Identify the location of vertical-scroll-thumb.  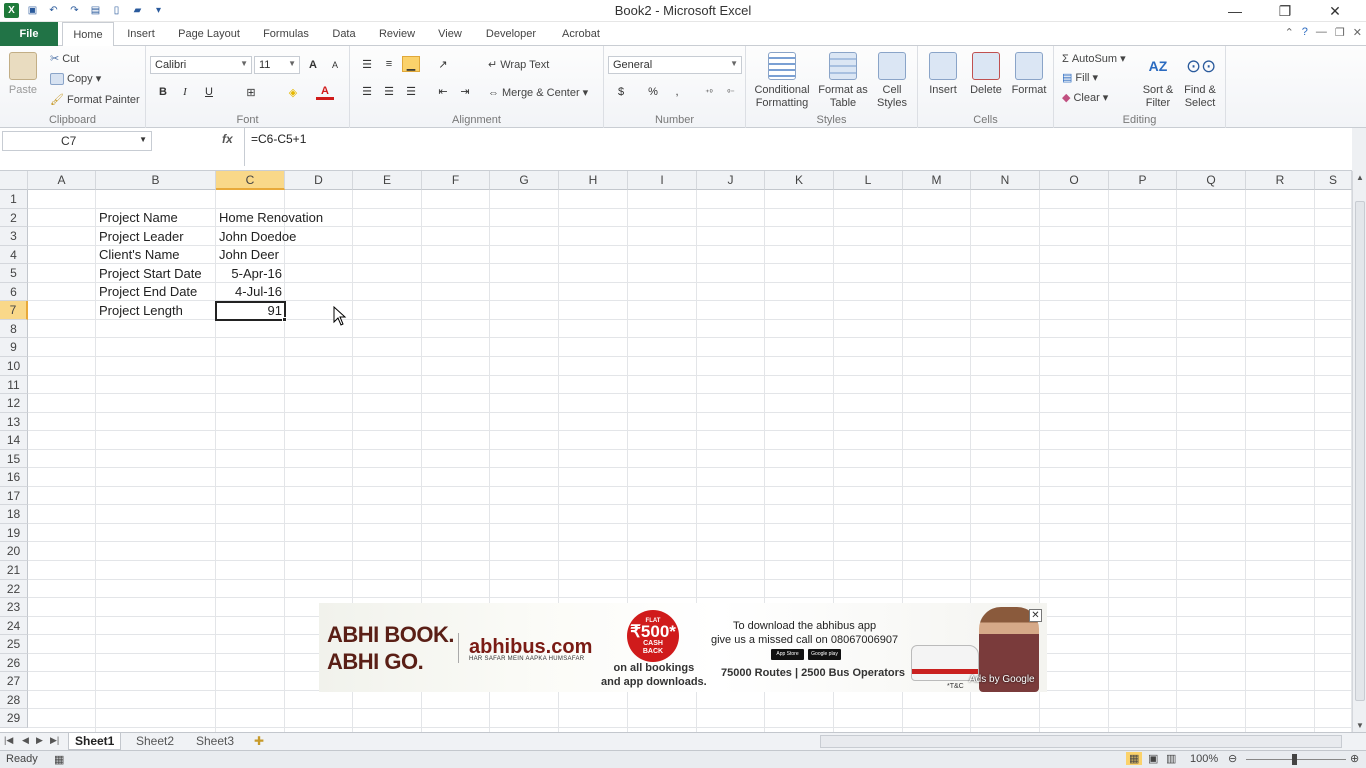
(1360, 451).